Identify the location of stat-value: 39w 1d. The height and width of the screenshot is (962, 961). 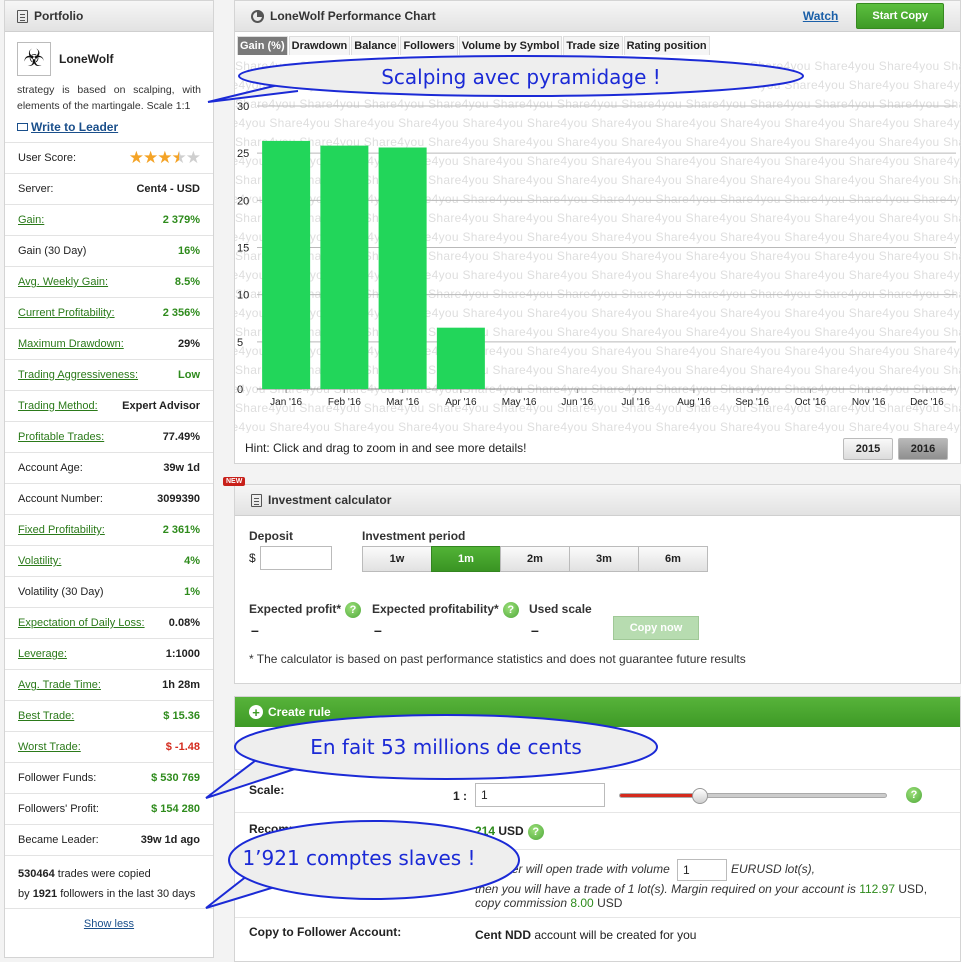
(181, 468).